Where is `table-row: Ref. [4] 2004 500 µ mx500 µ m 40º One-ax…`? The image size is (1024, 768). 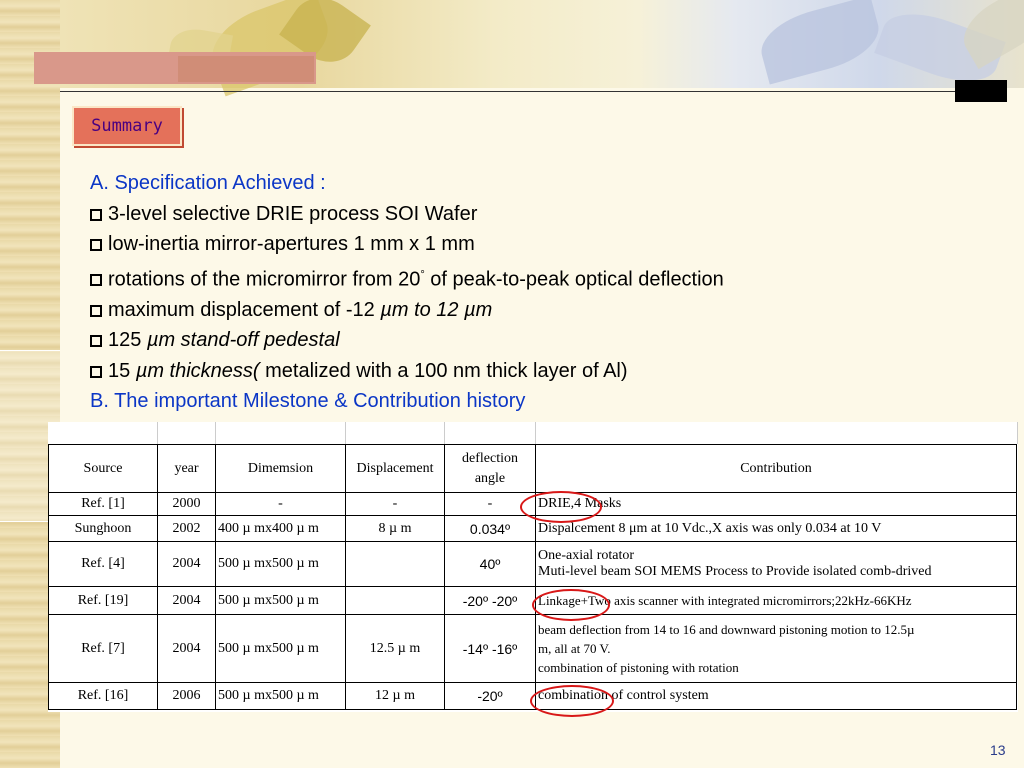 table-row: Ref. [4] 2004 500 µ mx500 µ m 40º One-ax… is located at coordinates (532, 564).